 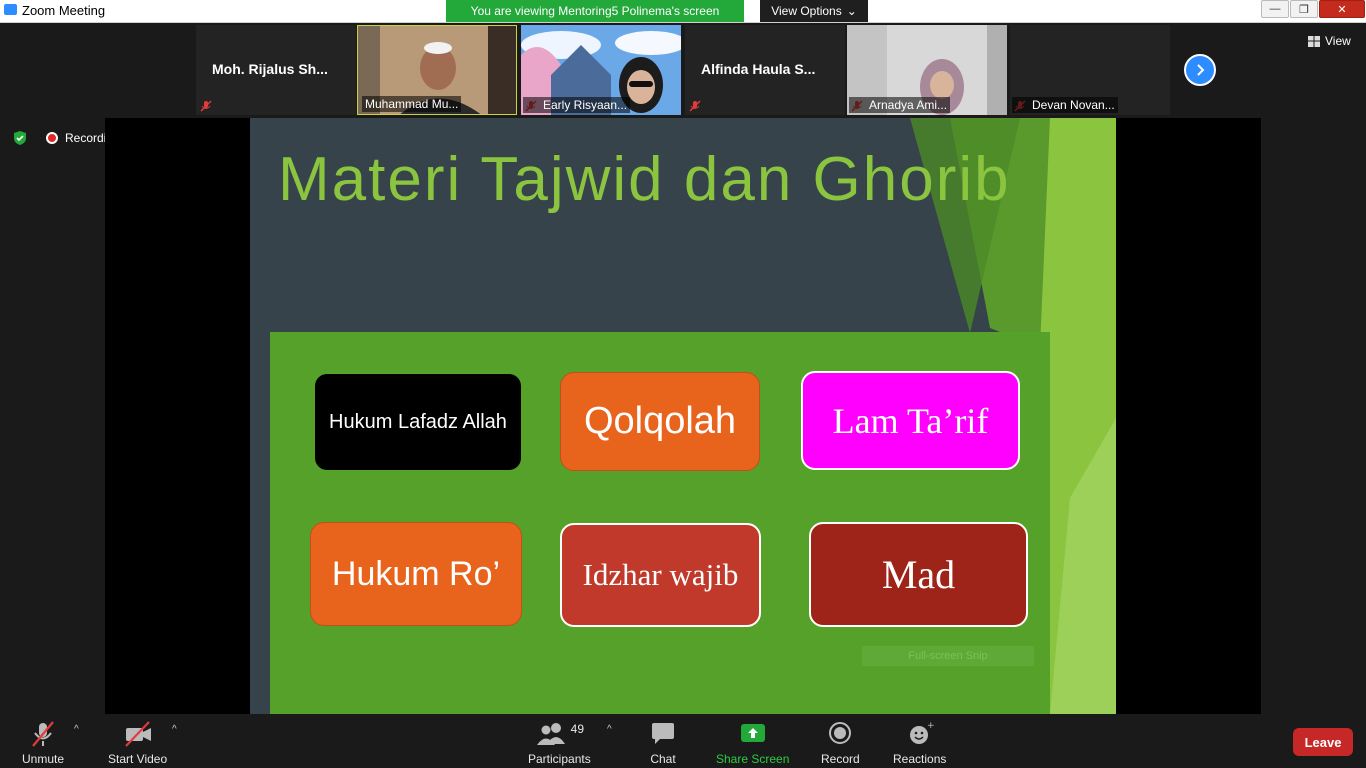 I want to click on close-button: ✕, so click(x=1342, y=9).